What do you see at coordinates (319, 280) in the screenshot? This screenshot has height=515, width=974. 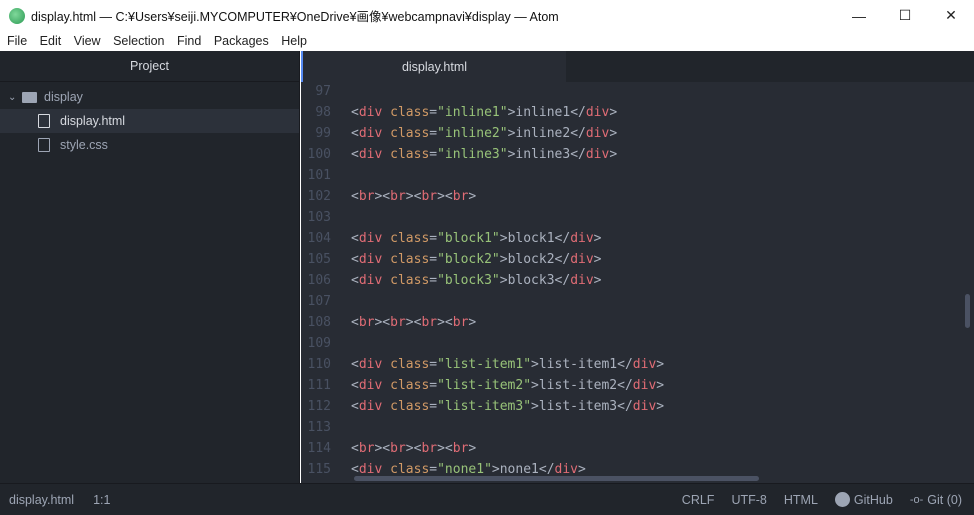 I see `line-number: 106` at bounding box center [319, 280].